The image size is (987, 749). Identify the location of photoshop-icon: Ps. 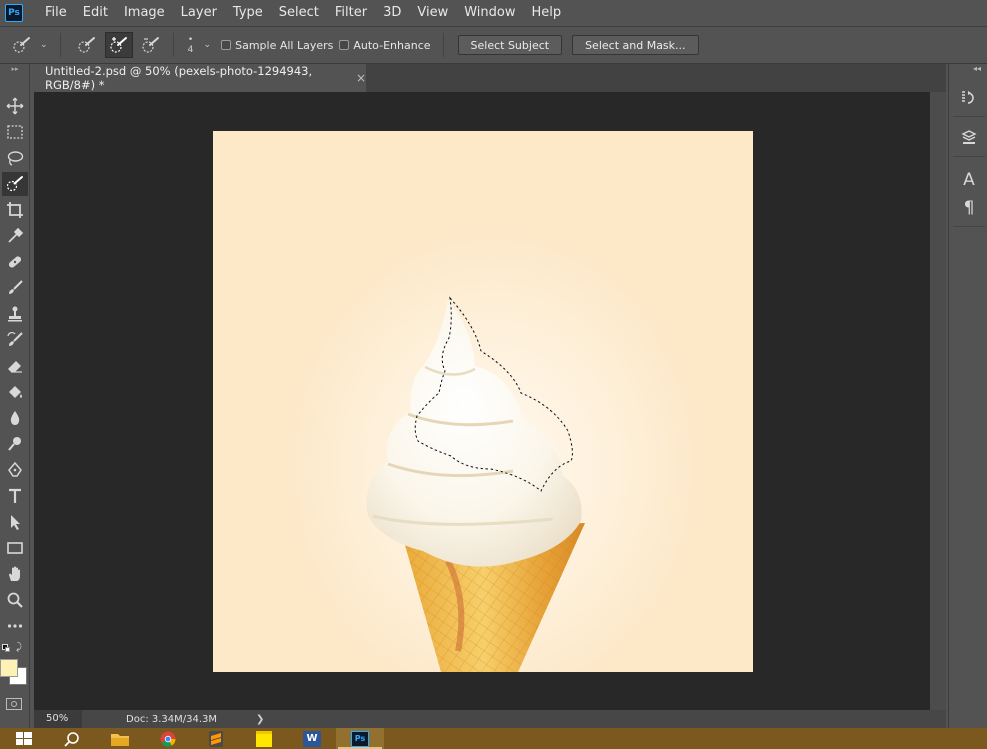
(360, 738).